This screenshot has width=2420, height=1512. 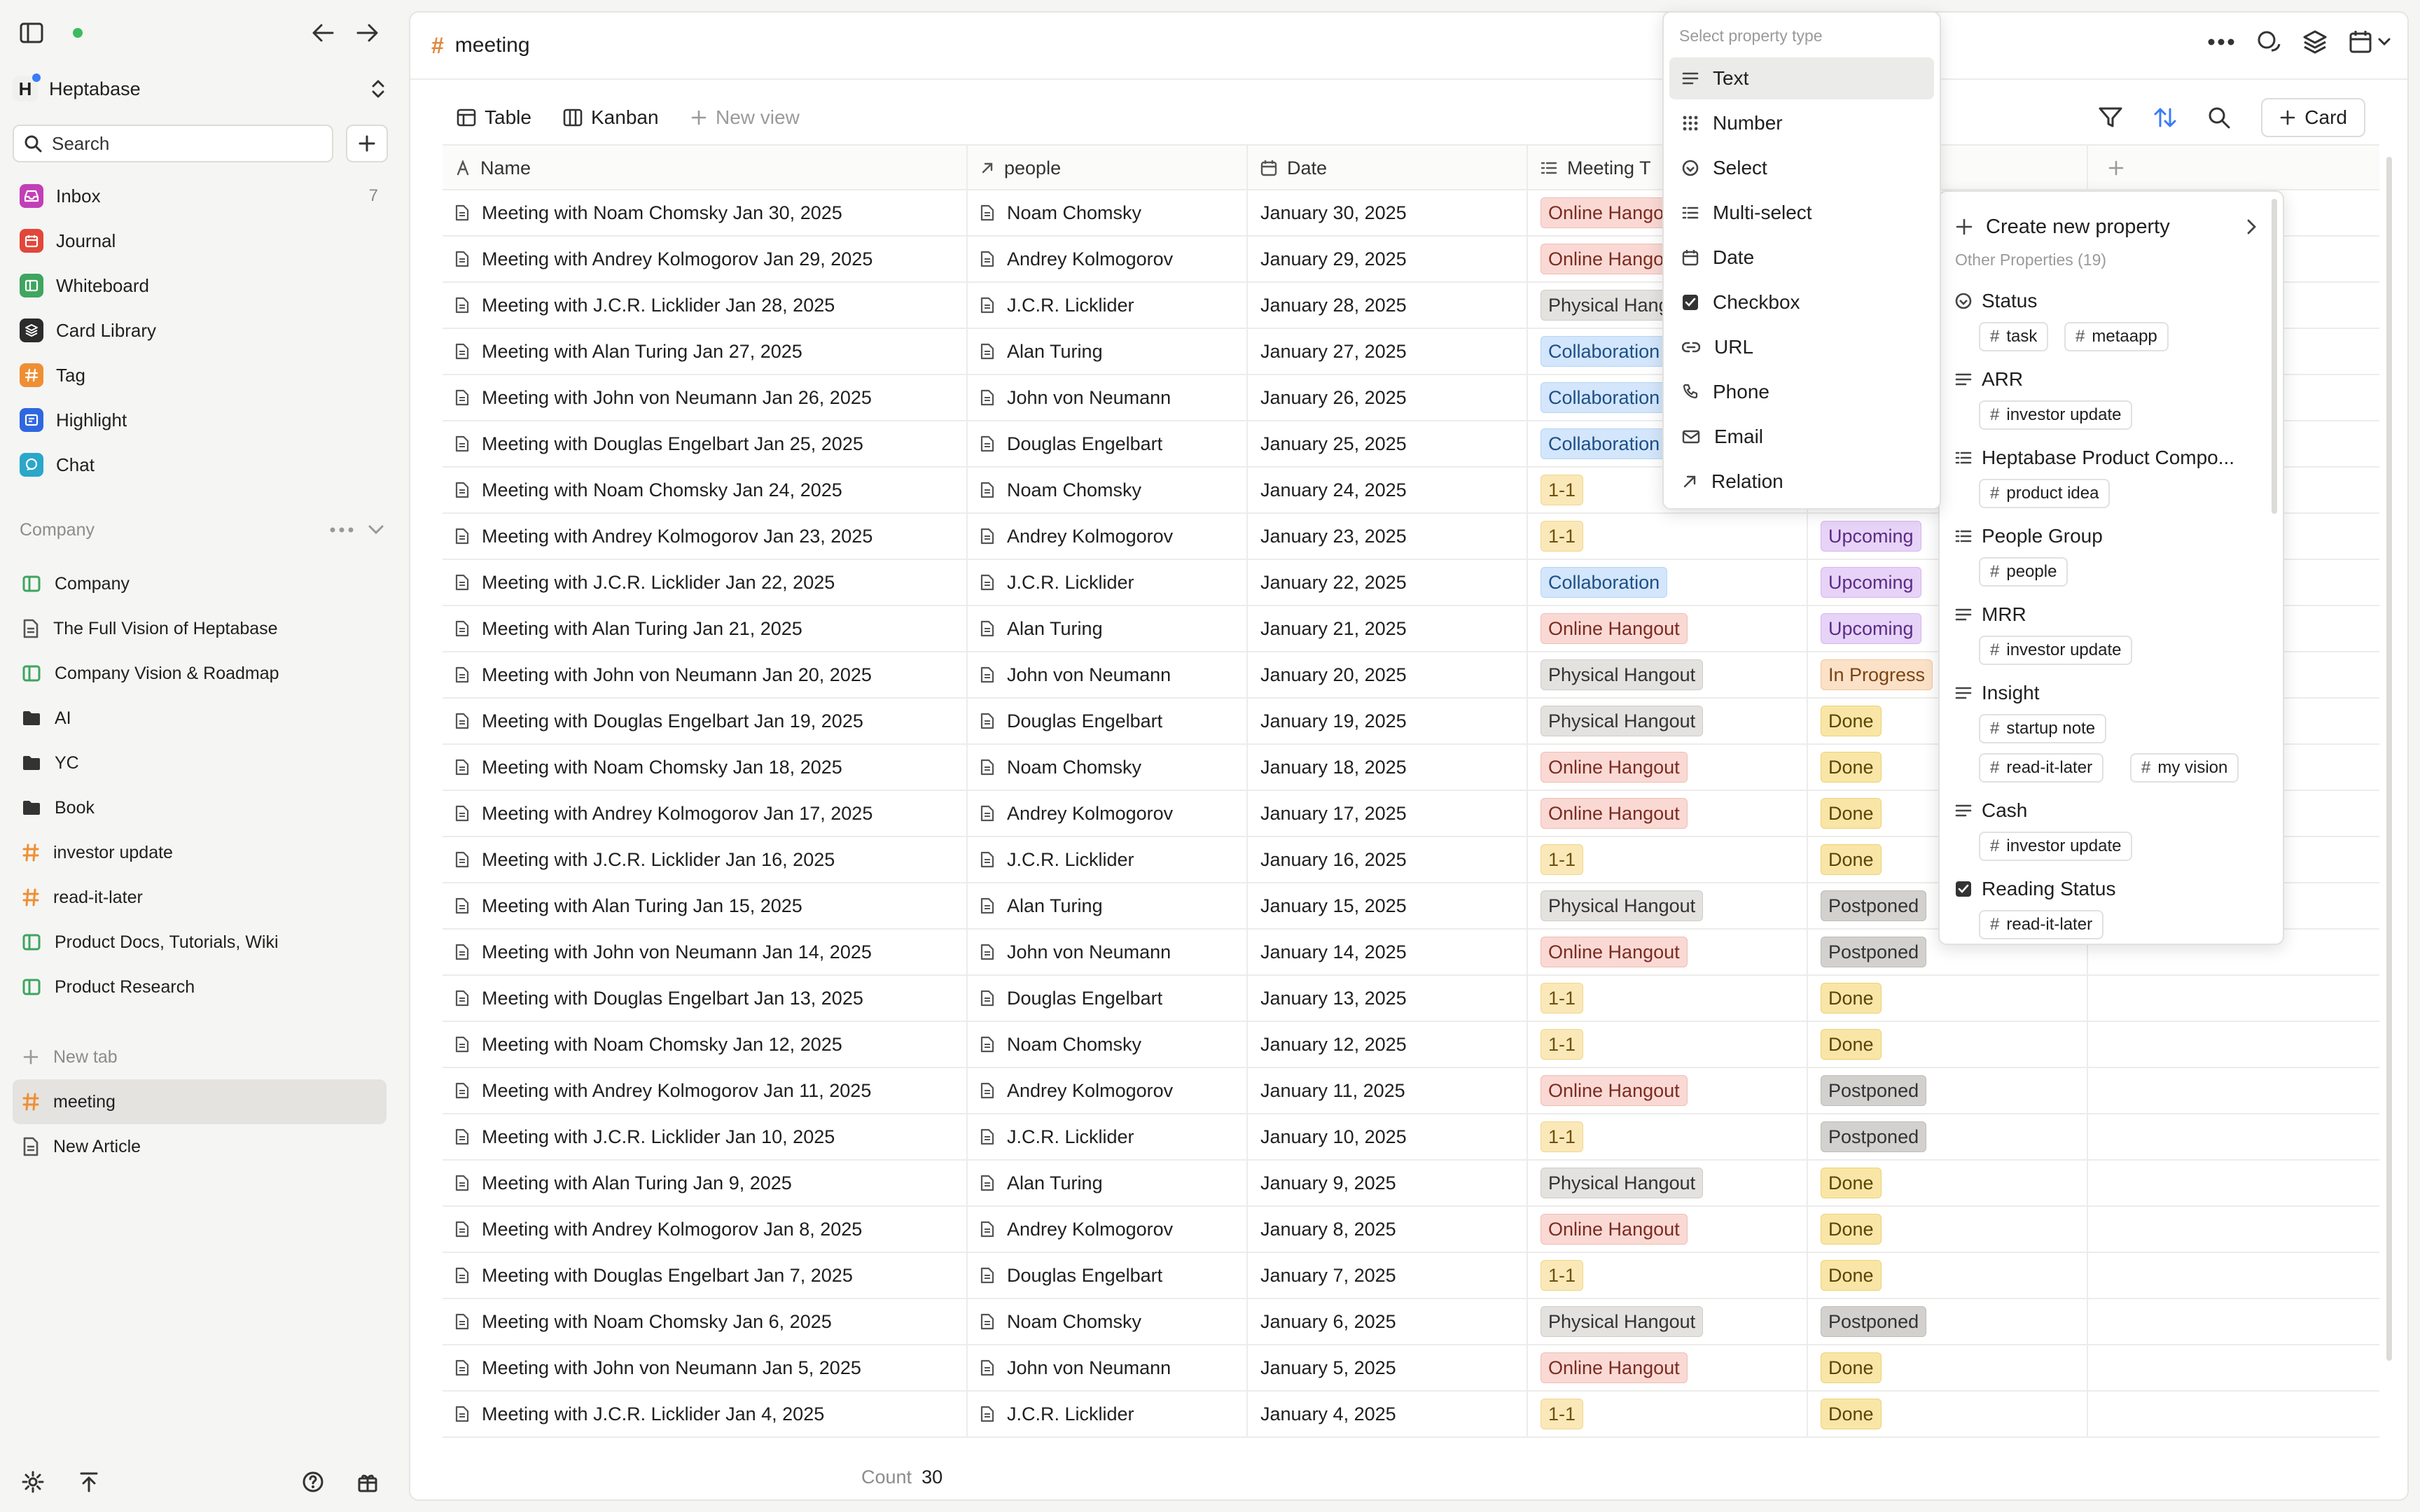 I want to click on new-view-button: New view, so click(x=745, y=117).